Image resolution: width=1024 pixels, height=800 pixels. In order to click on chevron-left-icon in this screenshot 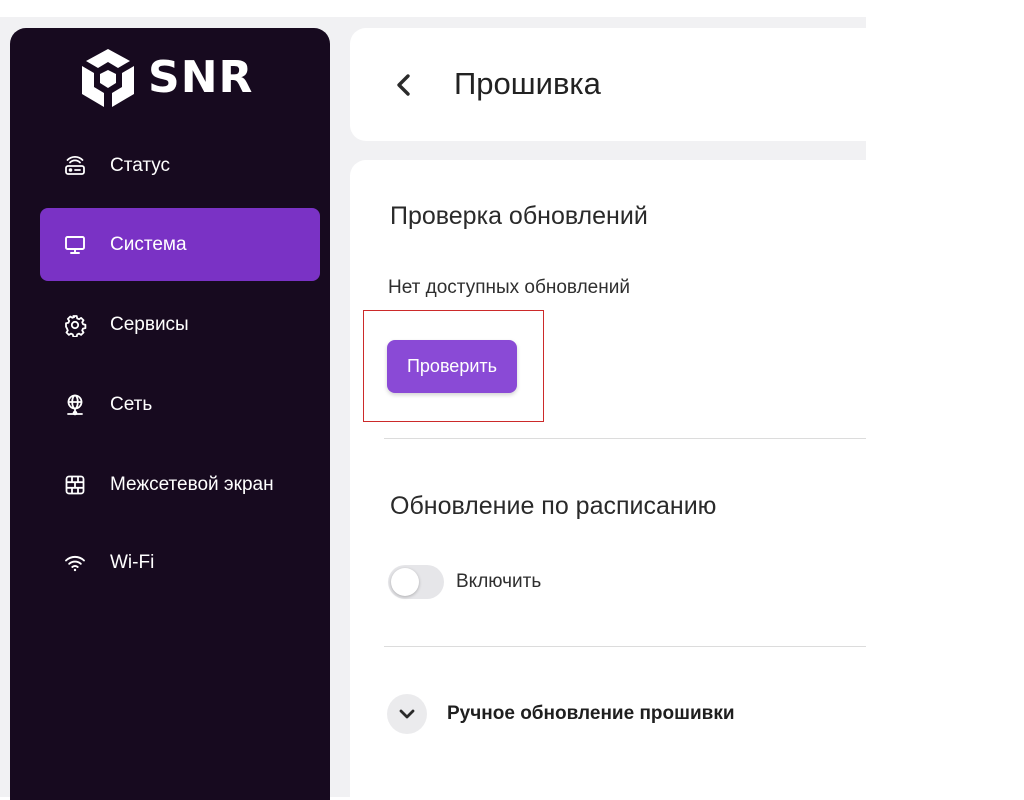, I will do `click(403, 85)`.